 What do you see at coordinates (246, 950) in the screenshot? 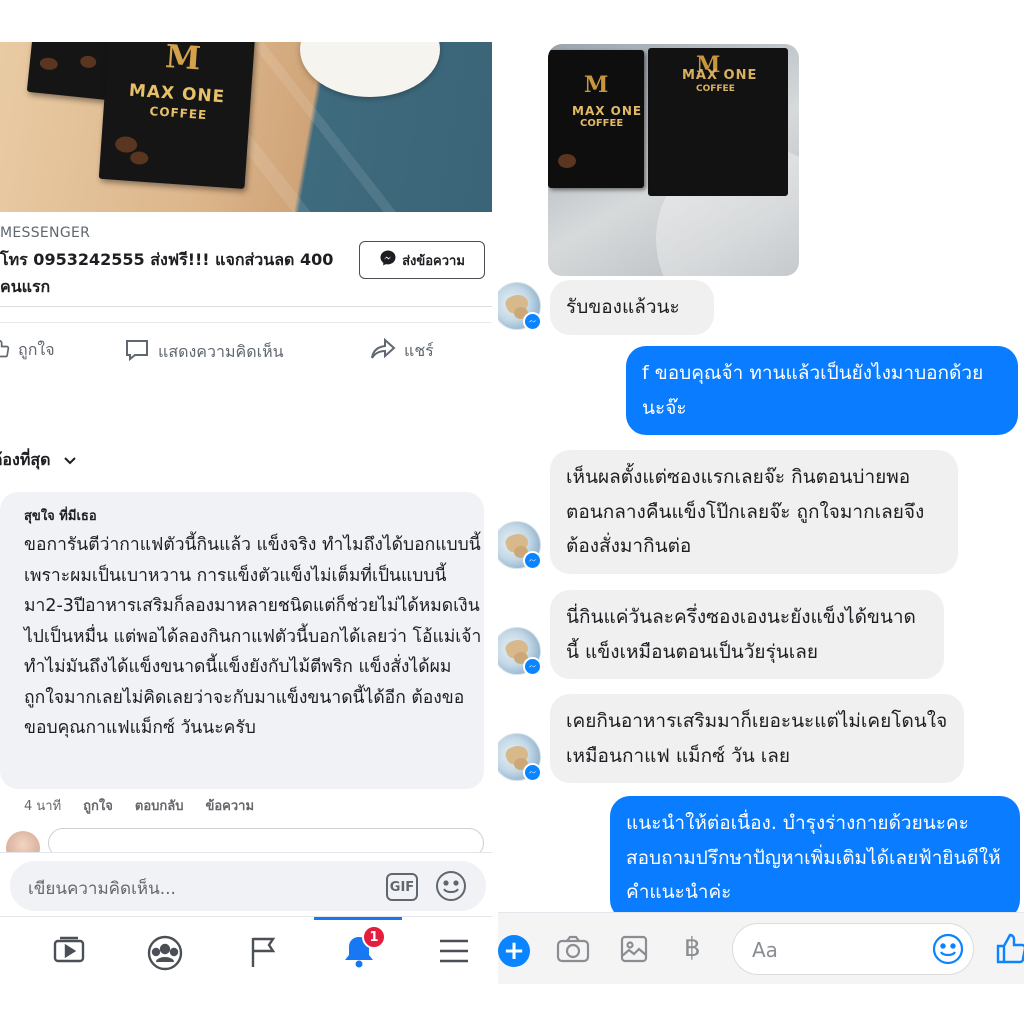
I see `bottom-navigation` at bounding box center [246, 950].